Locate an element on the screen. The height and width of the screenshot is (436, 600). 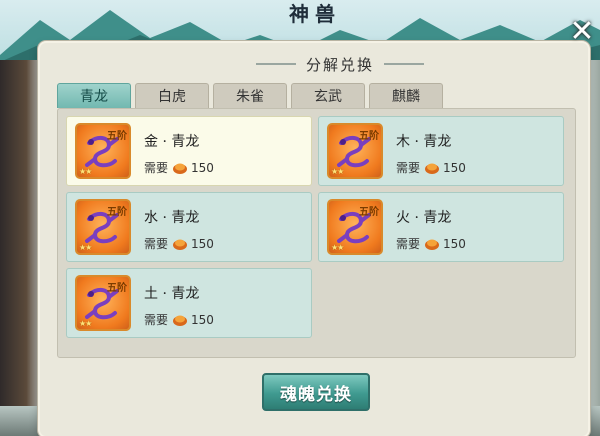
dialog-title: 分解兑换 is located at coordinates (339, 64).